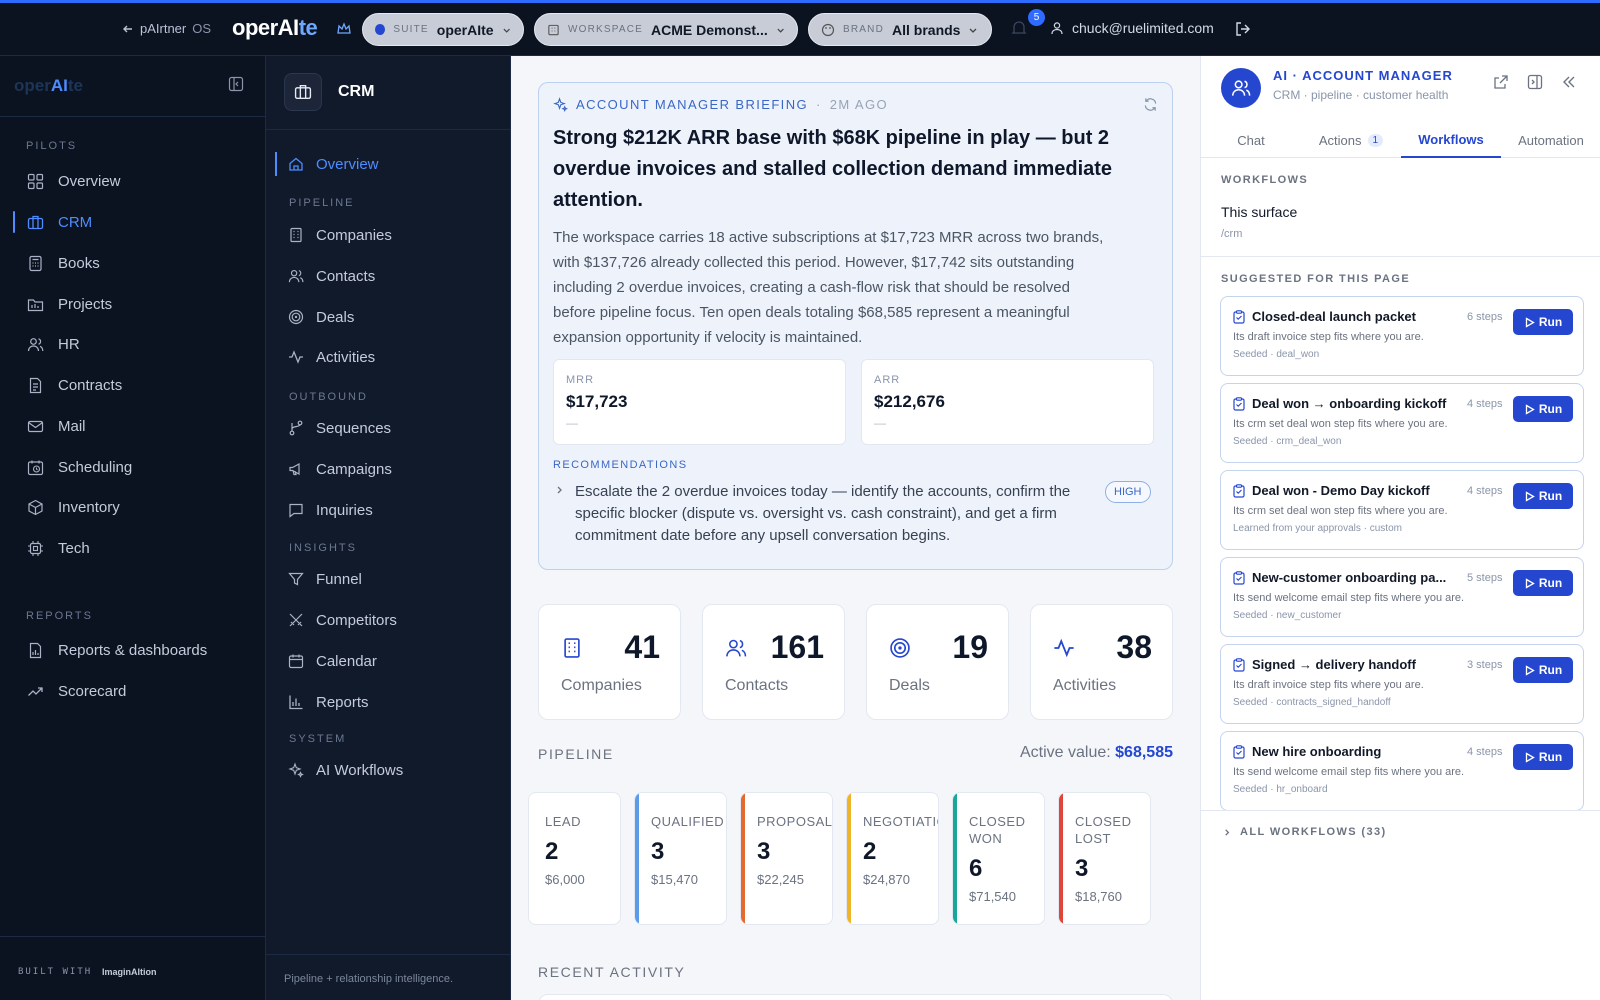  What do you see at coordinates (296, 235) in the screenshot?
I see `building-icon` at bounding box center [296, 235].